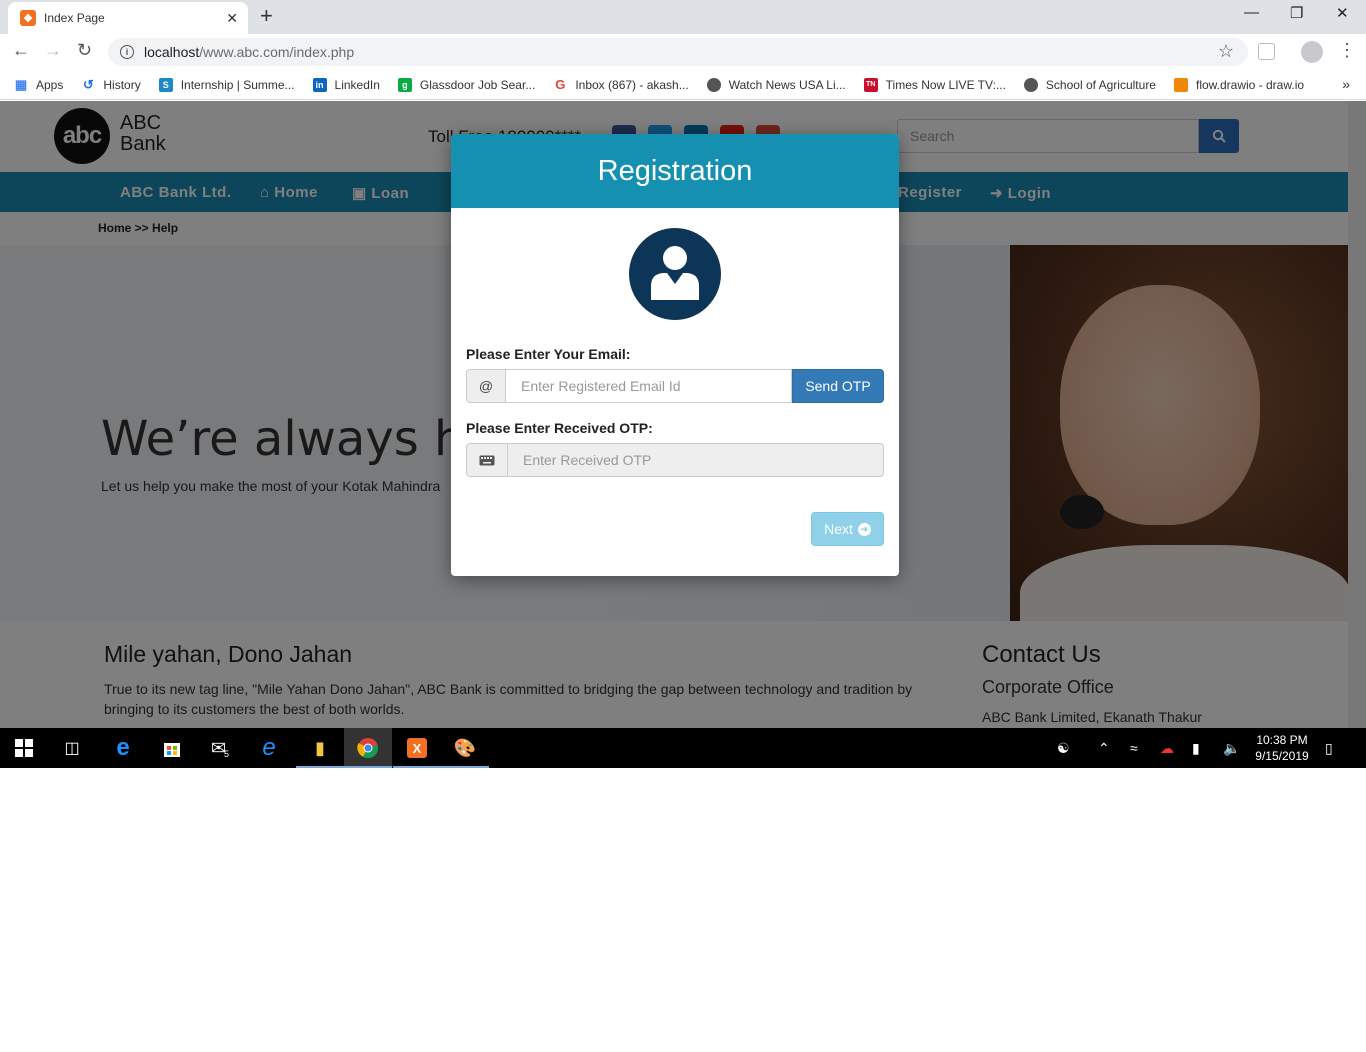 The width and height of the screenshot is (1366, 1052). What do you see at coordinates (649, 386) in the screenshot?
I see `email-input: Enter Registered Email Id` at bounding box center [649, 386].